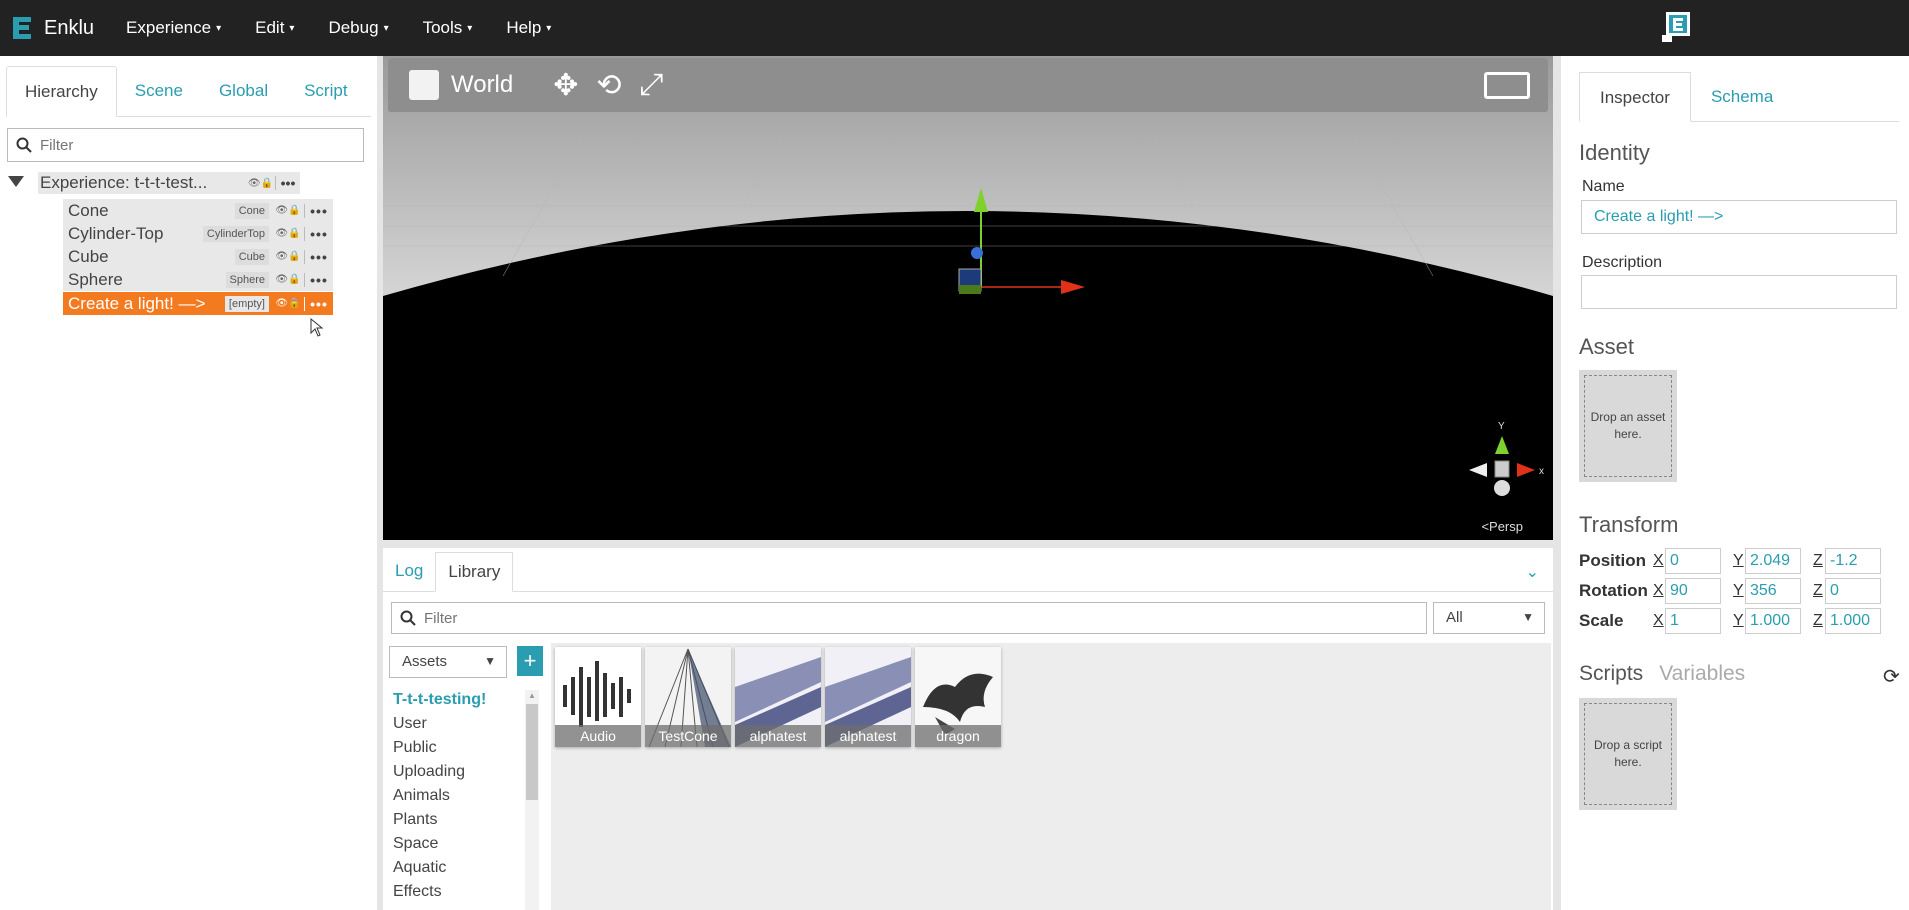  What do you see at coordinates (968, 544) in the screenshot?
I see `viewport-splitter` at bounding box center [968, 544].